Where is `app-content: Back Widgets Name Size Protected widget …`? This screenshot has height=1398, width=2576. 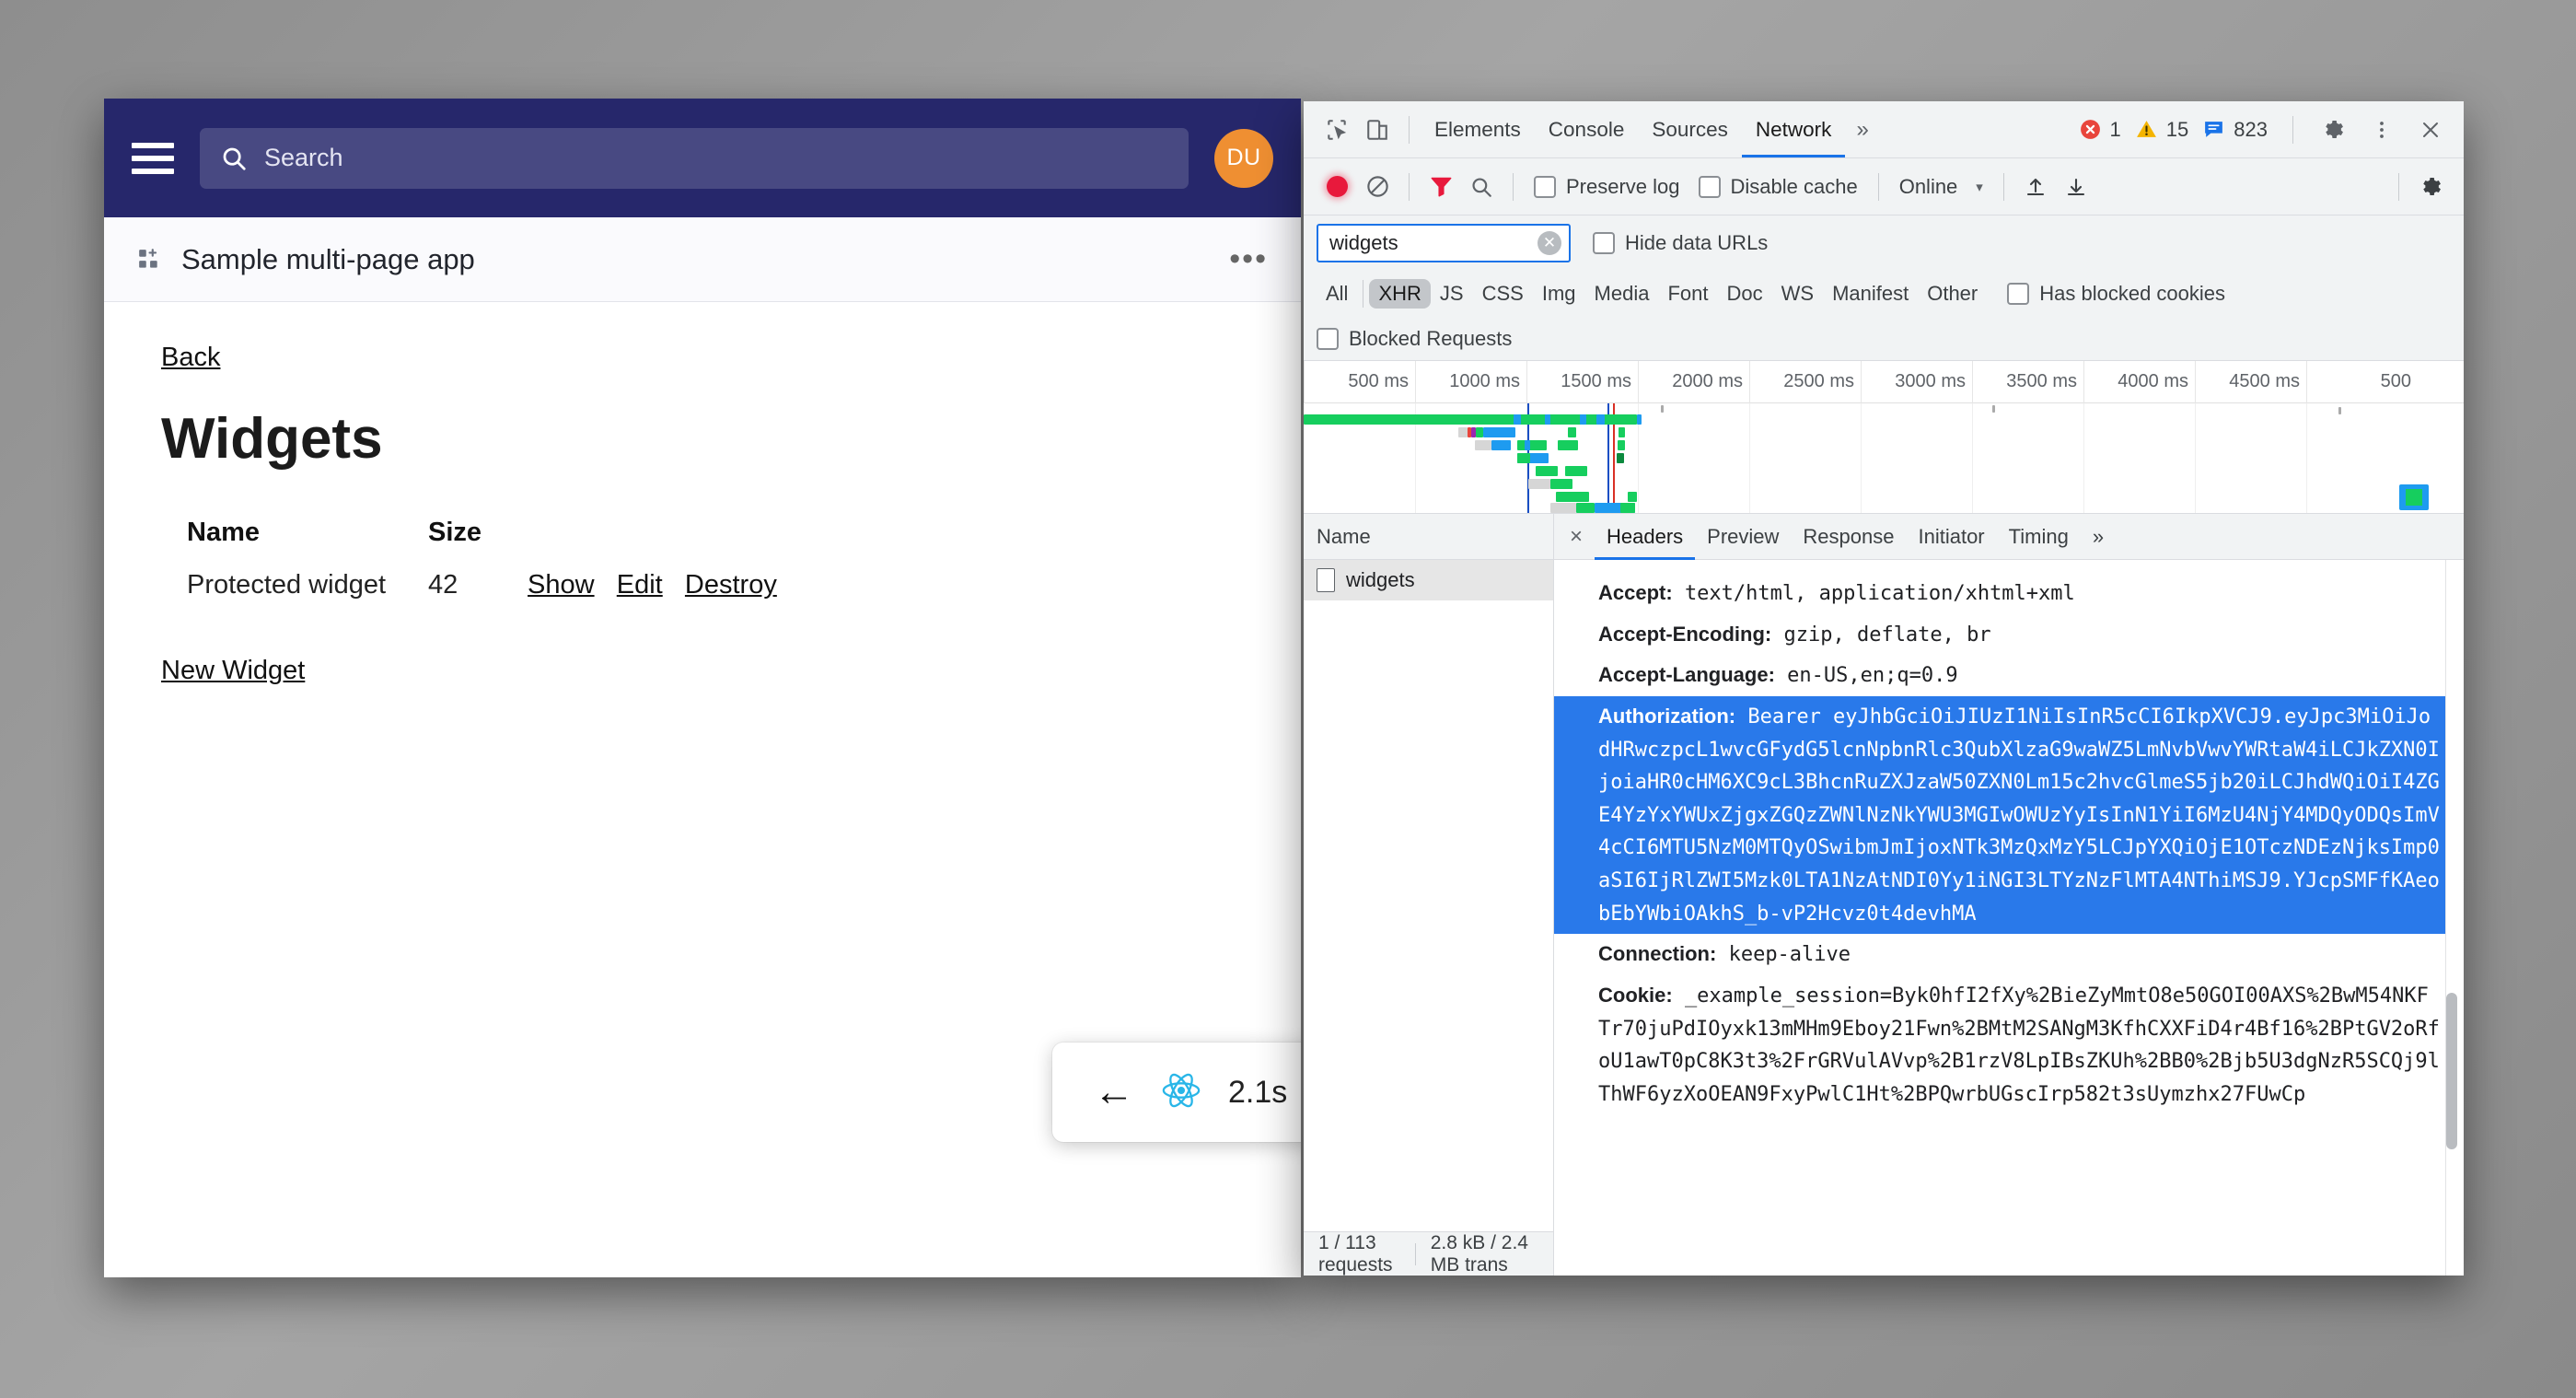 app-content: Back Widgets Name Size Protected widget … is located at coordinates (702, 514).